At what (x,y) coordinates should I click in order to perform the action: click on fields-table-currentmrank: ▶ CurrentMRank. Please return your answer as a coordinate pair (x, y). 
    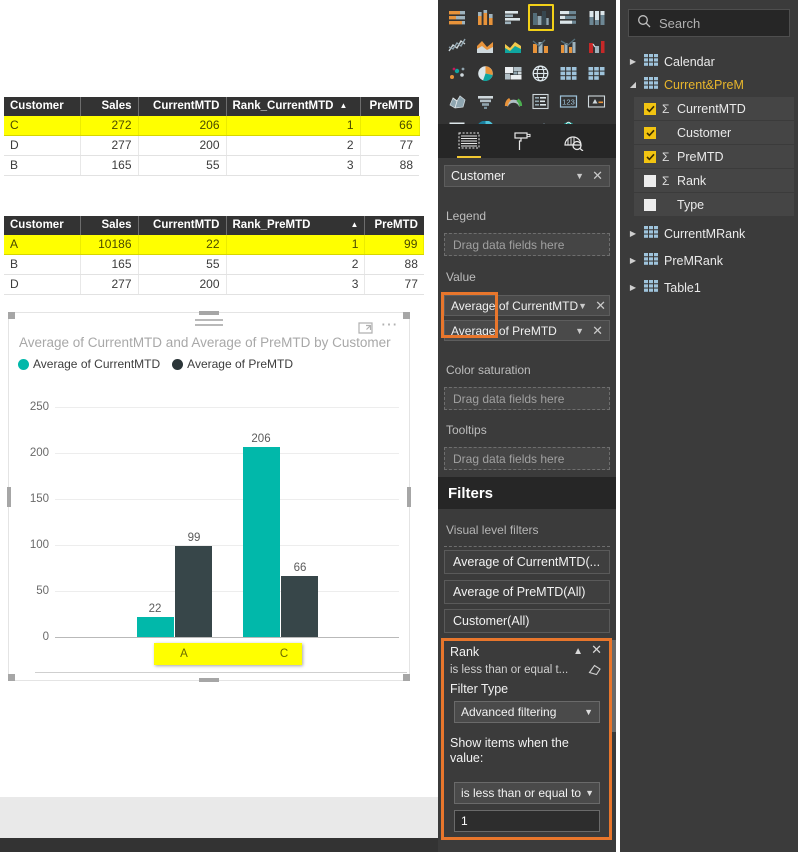
    Looking at the image, I should click on (709, 233).